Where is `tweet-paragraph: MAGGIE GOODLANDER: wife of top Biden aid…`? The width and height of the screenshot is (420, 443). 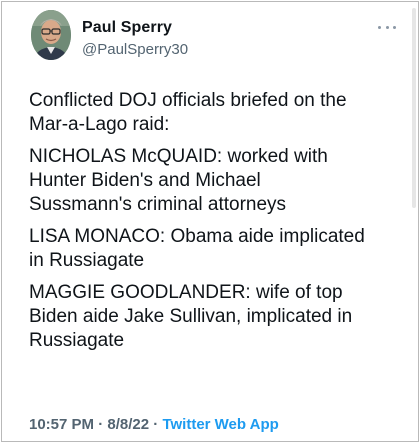 tweet-paragraph: MAGGIE GOODLANDER: wife of top Biden aid… is located at coordinates (191, 316).